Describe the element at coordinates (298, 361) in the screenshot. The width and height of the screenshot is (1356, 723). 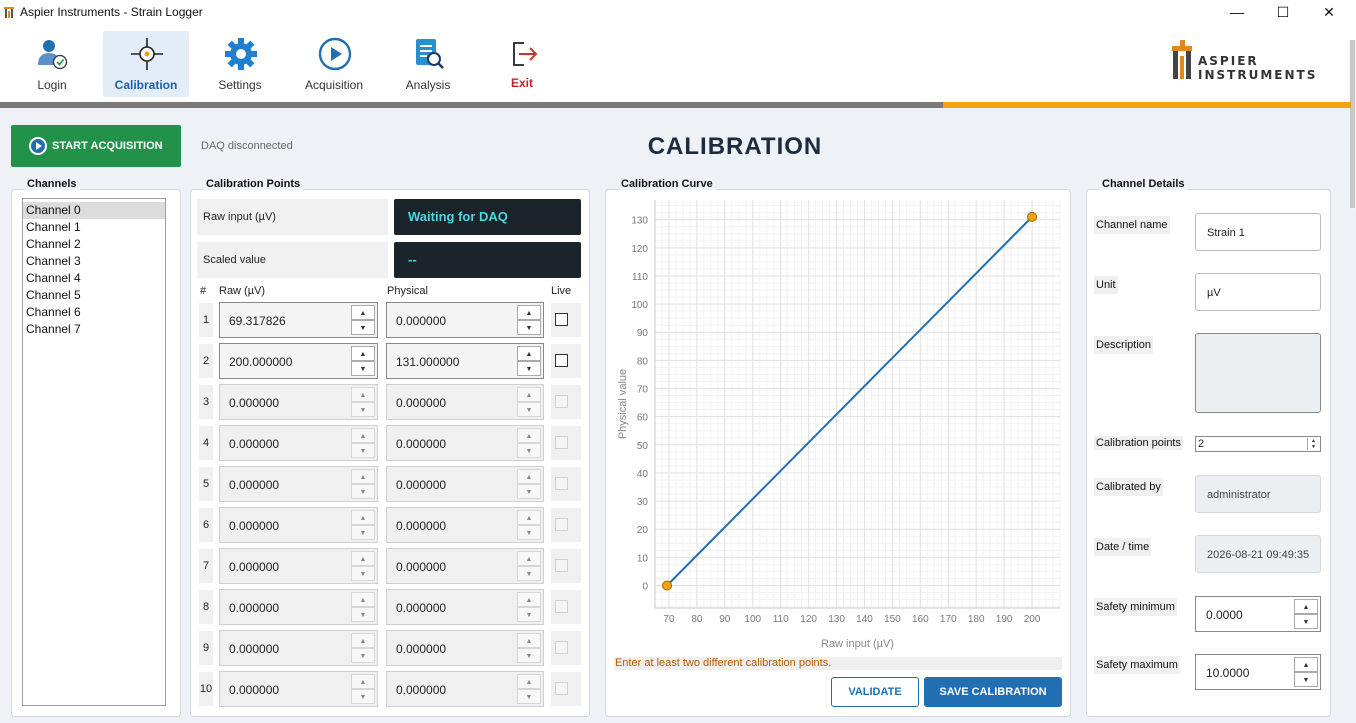
I see `raw-value-spinbox: 200.000000 ▲ ▼` at that location.